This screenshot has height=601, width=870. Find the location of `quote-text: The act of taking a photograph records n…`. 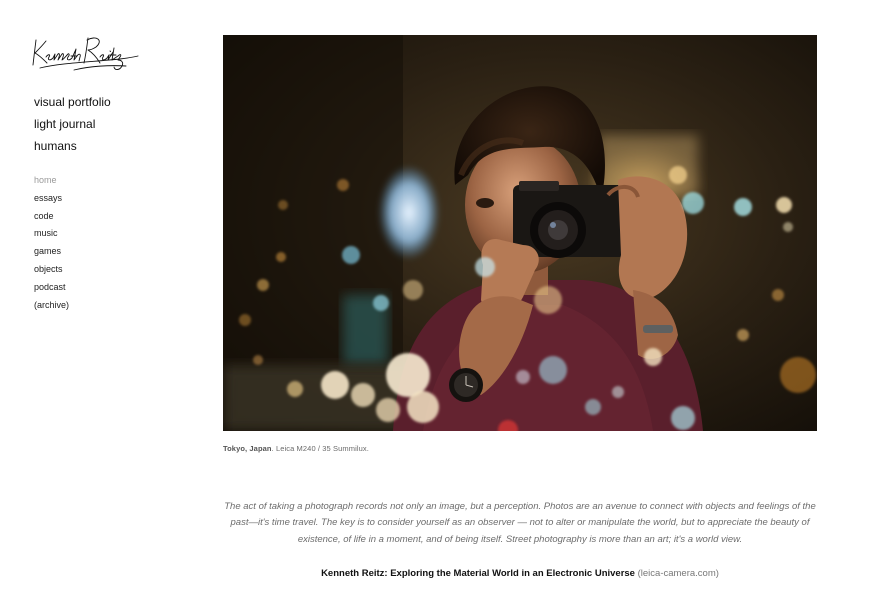

quote-text: The act of taking a photograph records n… is located at coordinates (520, 522).